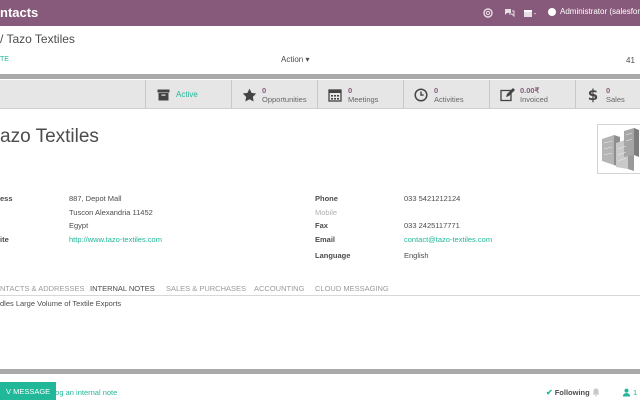 Image resolution: width=640 pixels, height=400 pixels. What do you see at coordinates (630, 60) in the screenshot?
I see `pager: 41` at bounding box center [630, 60].